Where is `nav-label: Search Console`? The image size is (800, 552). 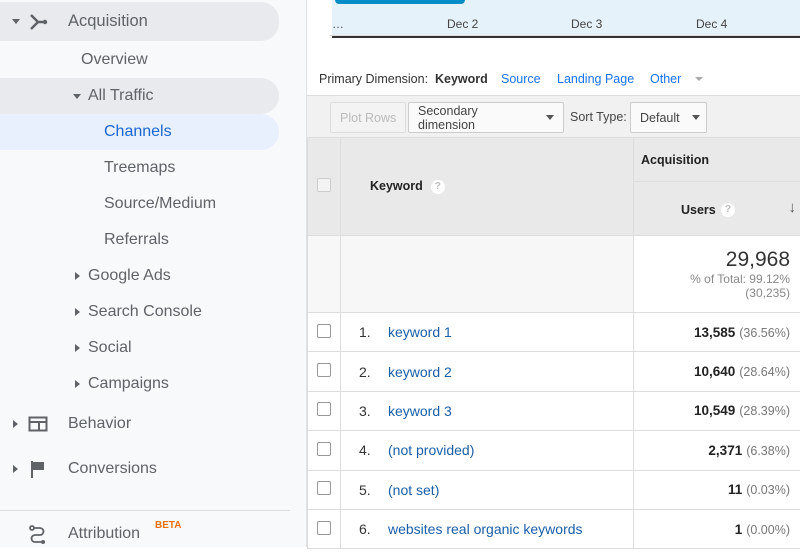 nav-label: Search Console is located at coordinates (145, 312).